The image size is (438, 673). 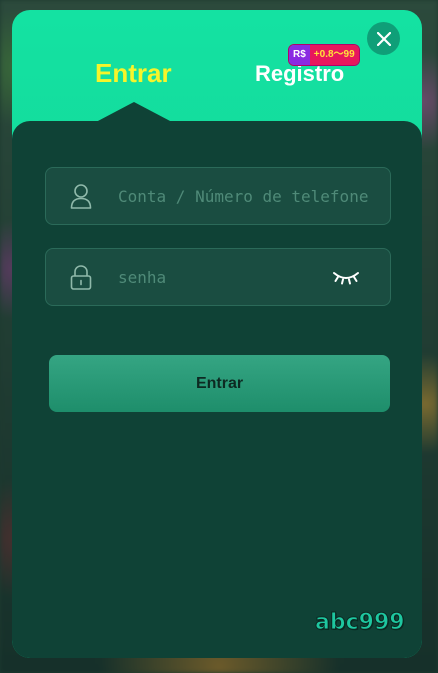 What do you see at coordinates (133, 73) in the screenshot?
I see `tab-login: Entrar` at bounding box center [133, 73].